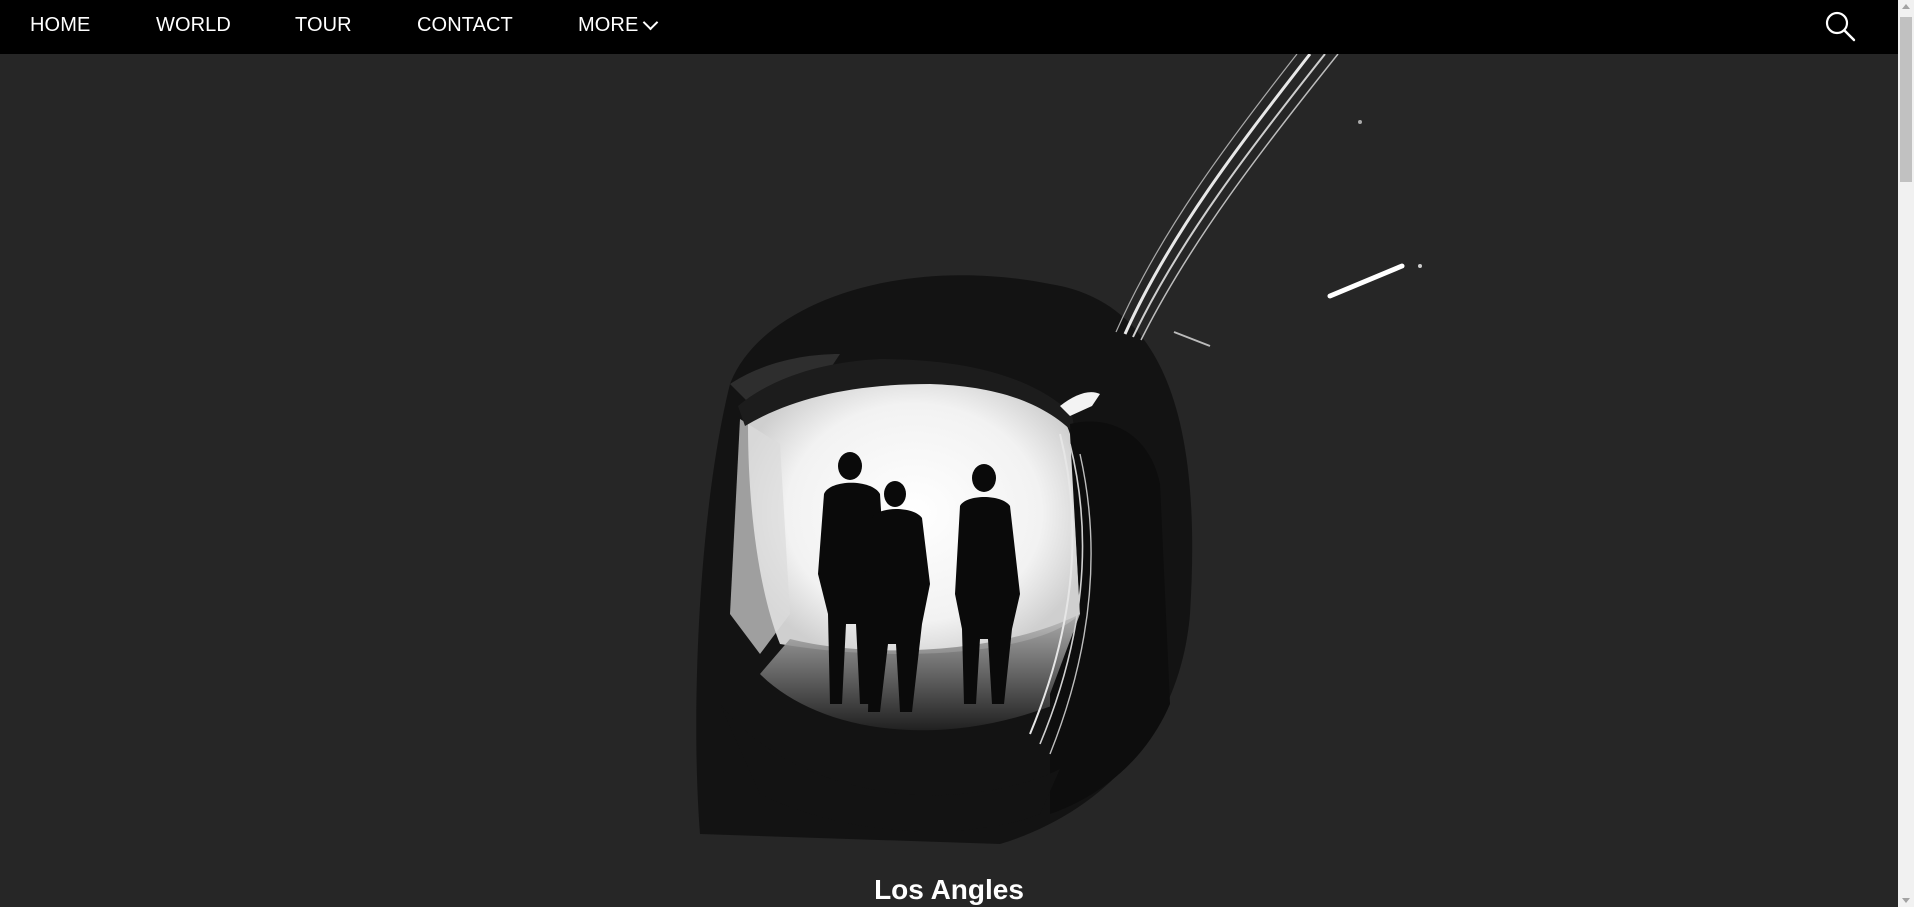  What do you see at coordinates (60, 25) in the screenshot?
I see `nav-item-home: HOME` at bounding box center [60, 25].